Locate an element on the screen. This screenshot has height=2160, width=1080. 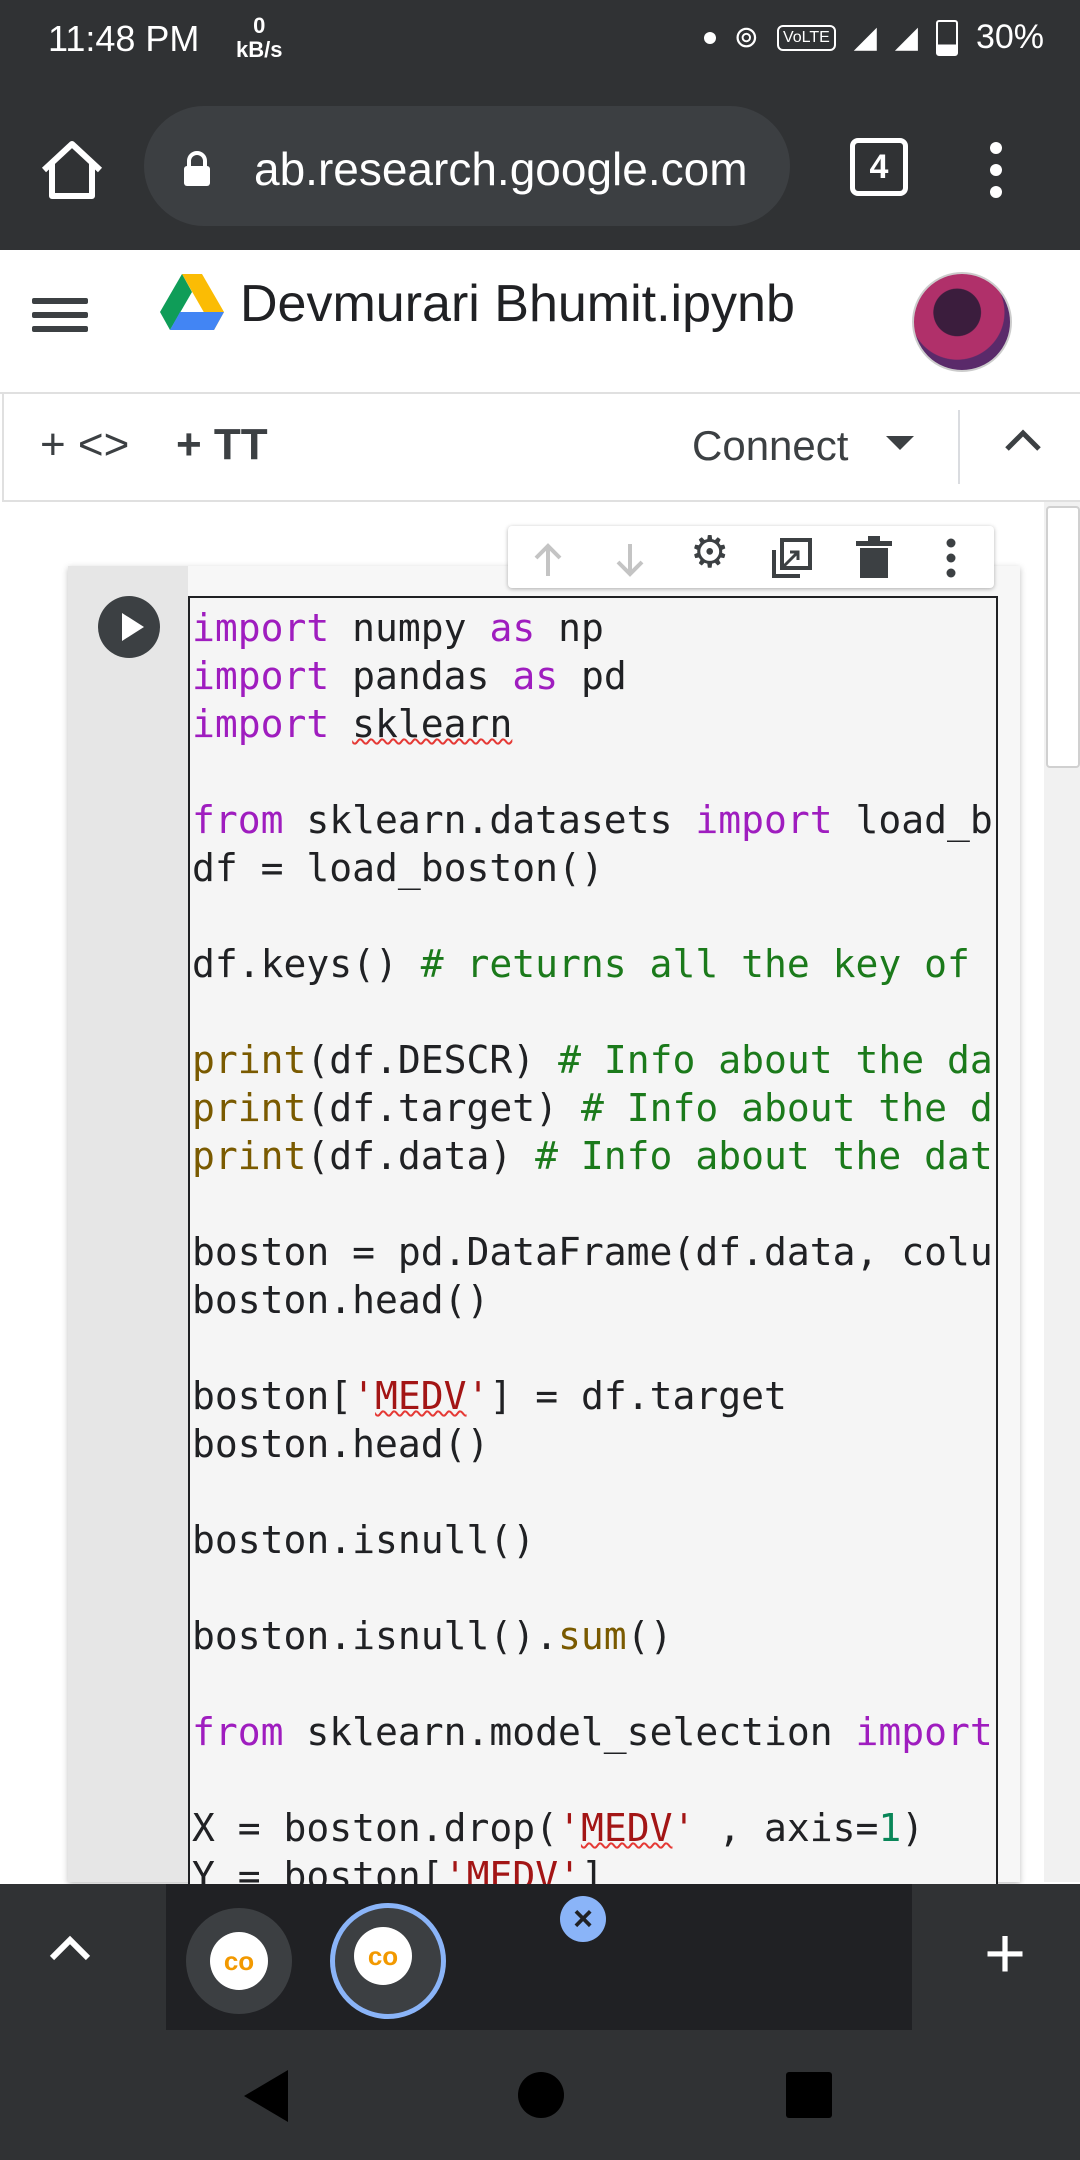
trash-icon is located at coordinates (874, 558).